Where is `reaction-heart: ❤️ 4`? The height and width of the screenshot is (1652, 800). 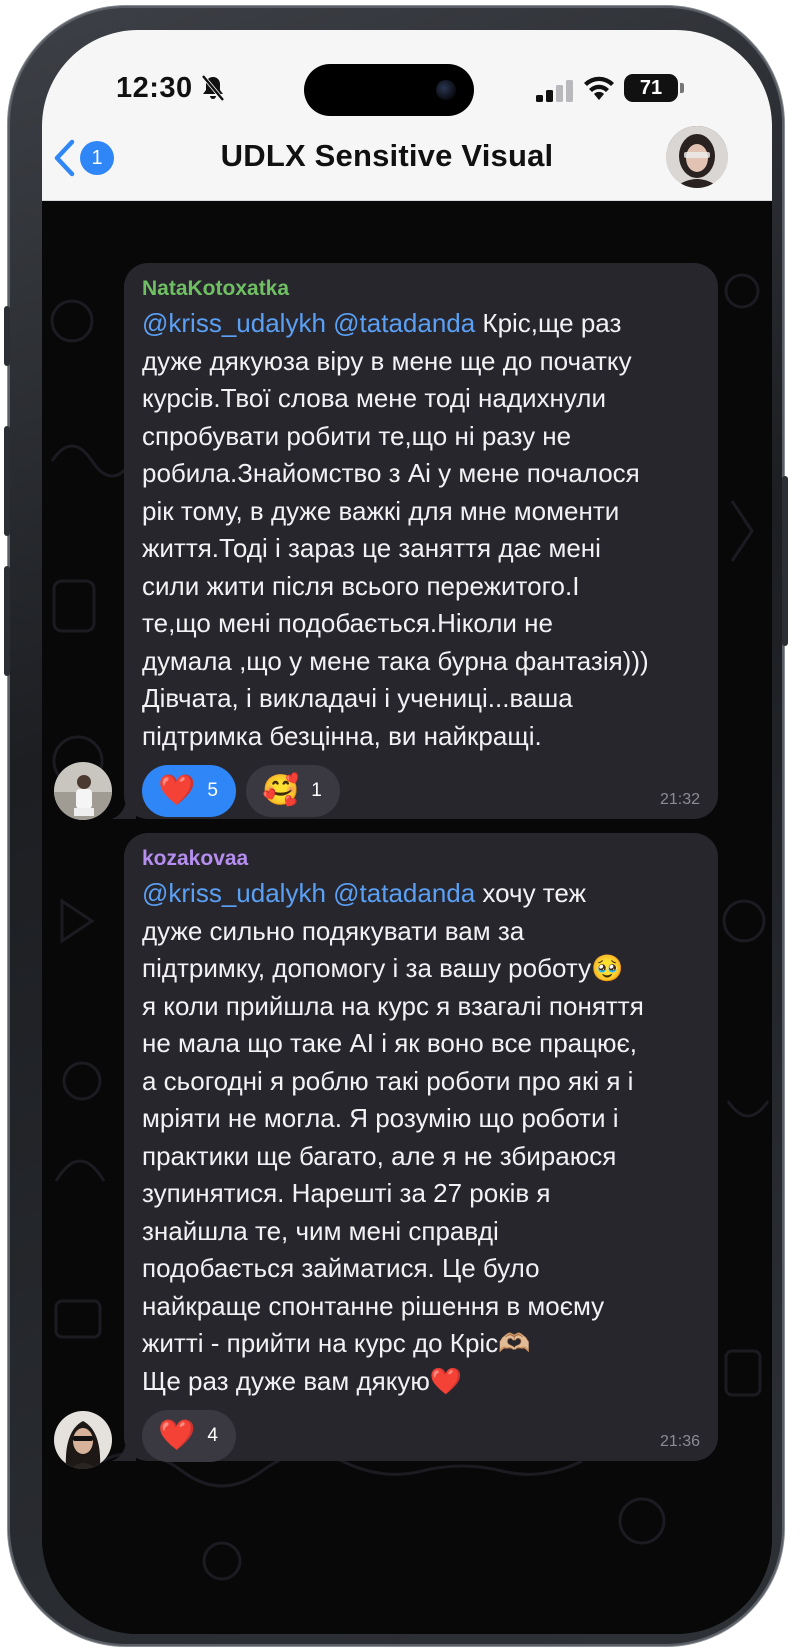
reaction-heart: ❤️ 4 is located at coordinates (189, 1436).